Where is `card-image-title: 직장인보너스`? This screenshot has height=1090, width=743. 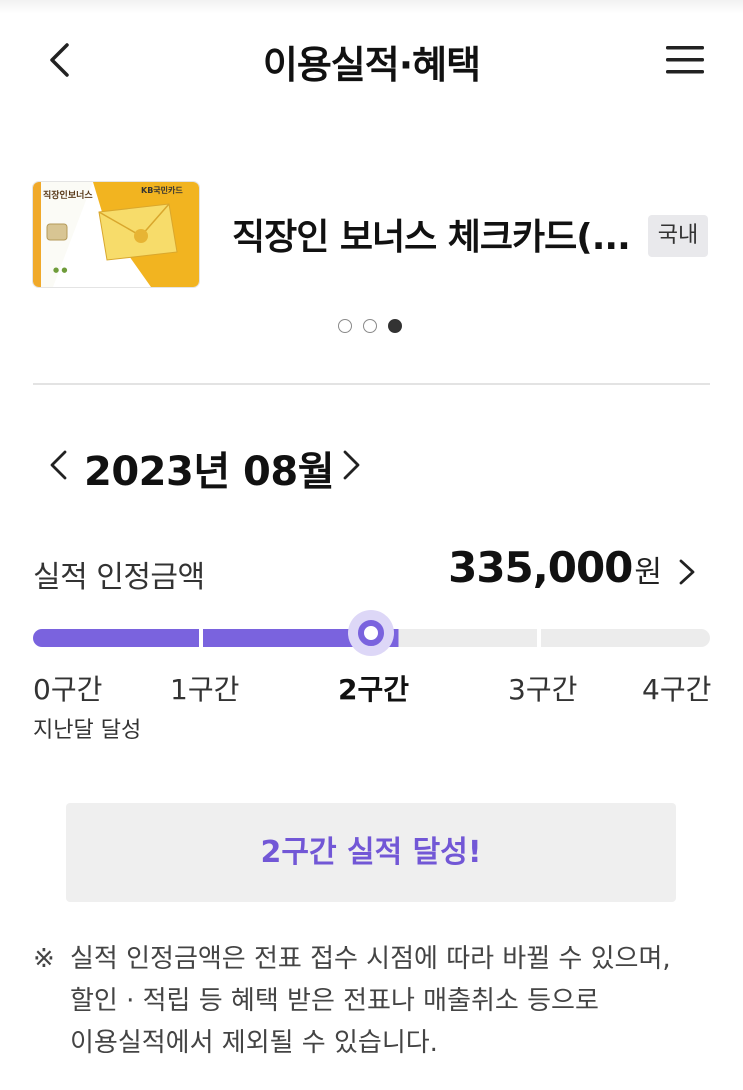 card-image-title: 직장인보너스 is located at coordinates (68, 196).